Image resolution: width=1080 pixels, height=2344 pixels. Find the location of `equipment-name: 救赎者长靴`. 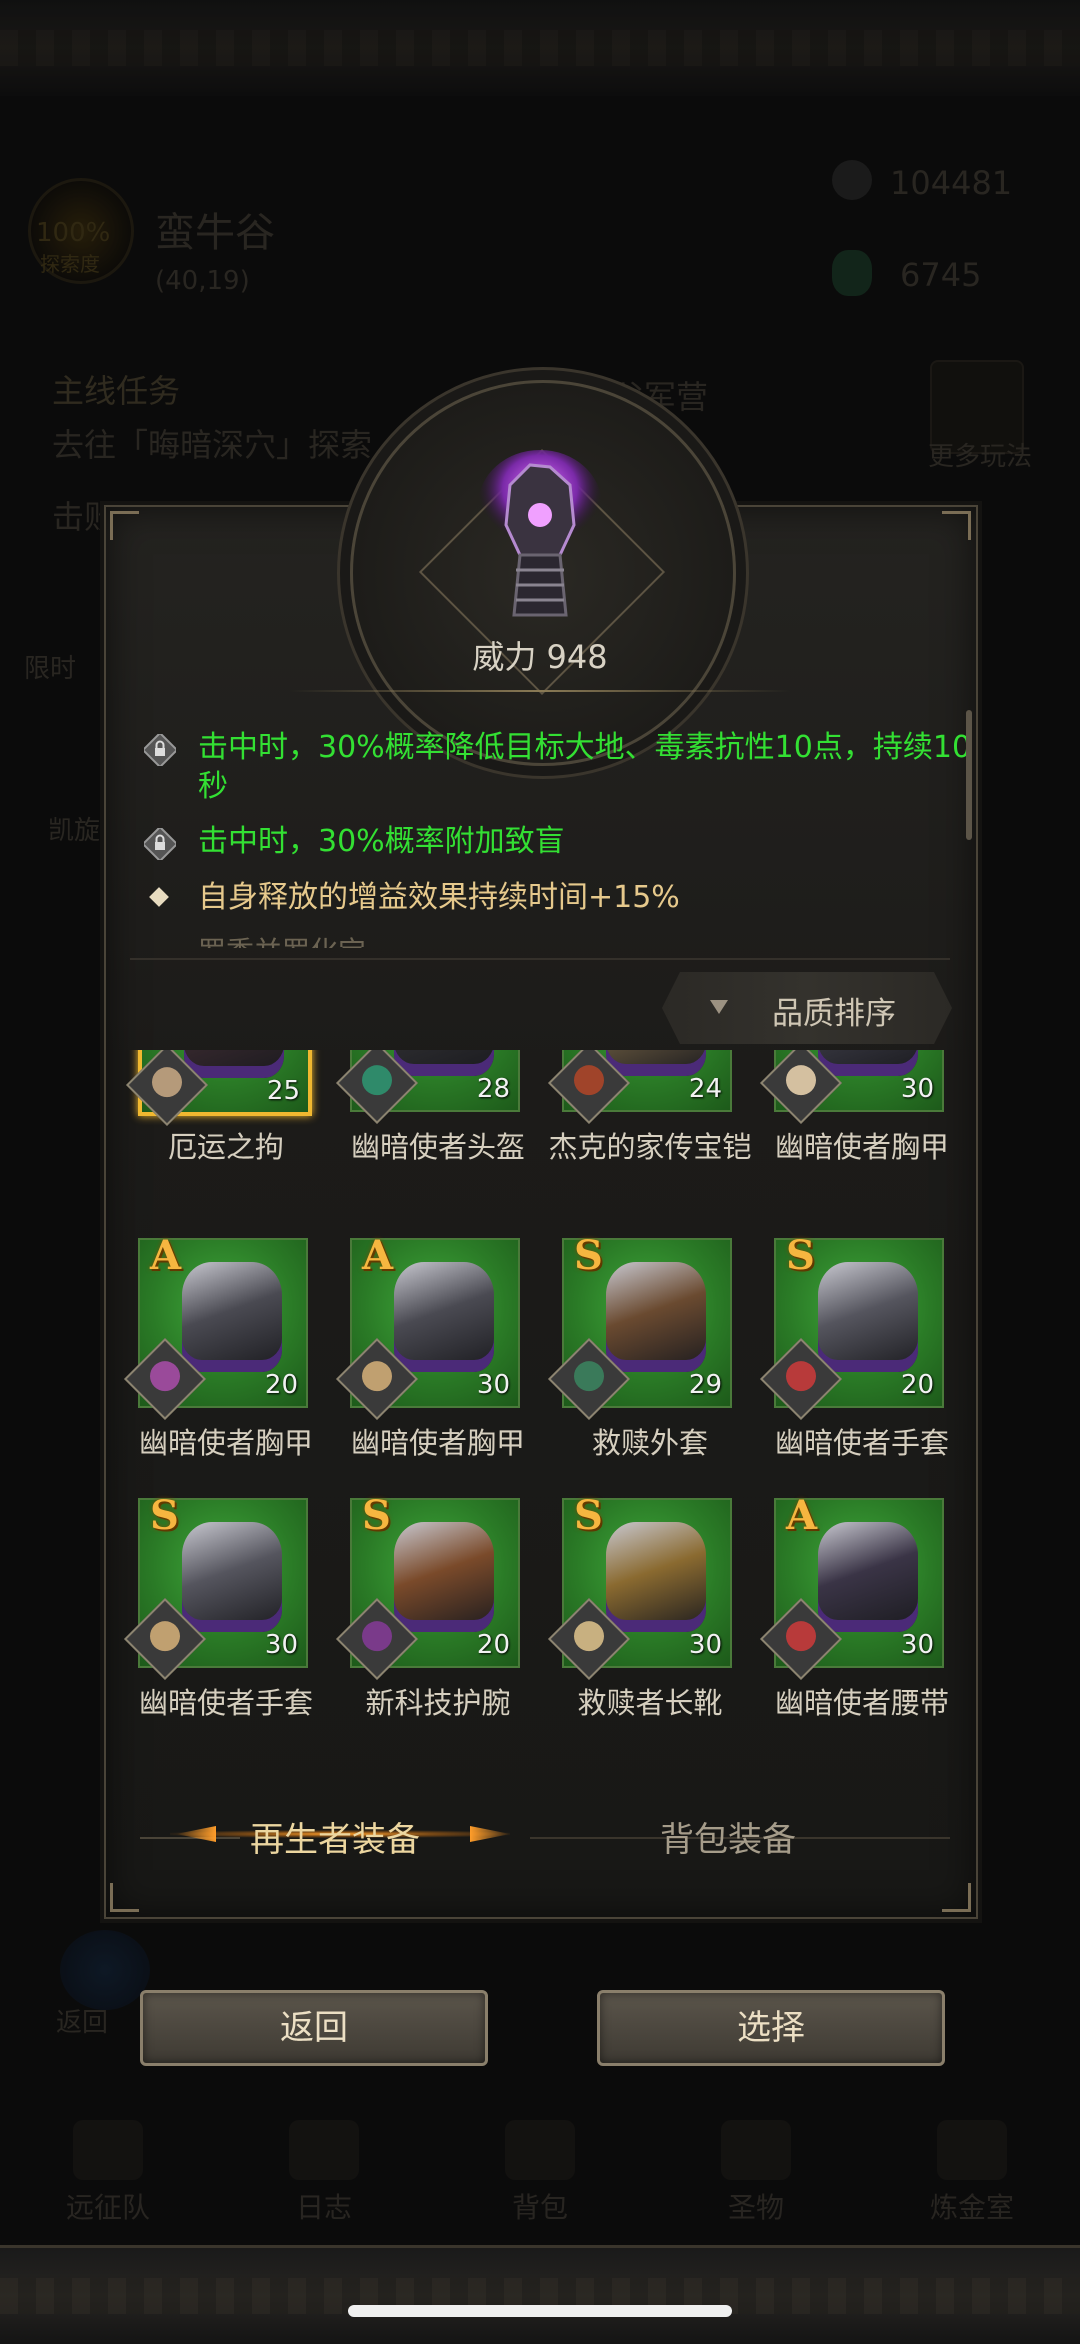

equipment-name: 救赎者长靴 is located at coordinates (650, 1703).